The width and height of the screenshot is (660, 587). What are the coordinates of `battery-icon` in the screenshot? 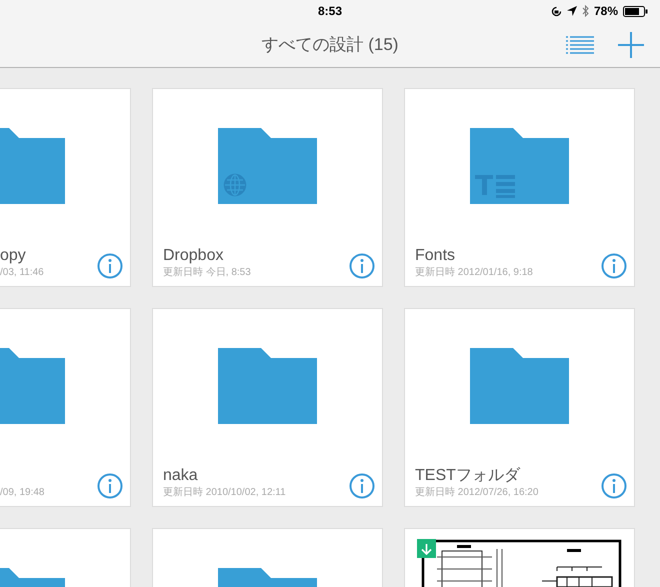 It's located at (635, 11).